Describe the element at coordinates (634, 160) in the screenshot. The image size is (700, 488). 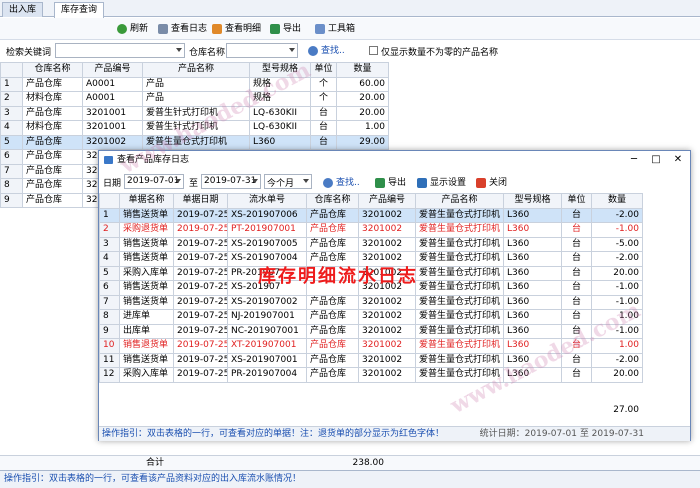
I see `minimize-icon: ─` at that location.